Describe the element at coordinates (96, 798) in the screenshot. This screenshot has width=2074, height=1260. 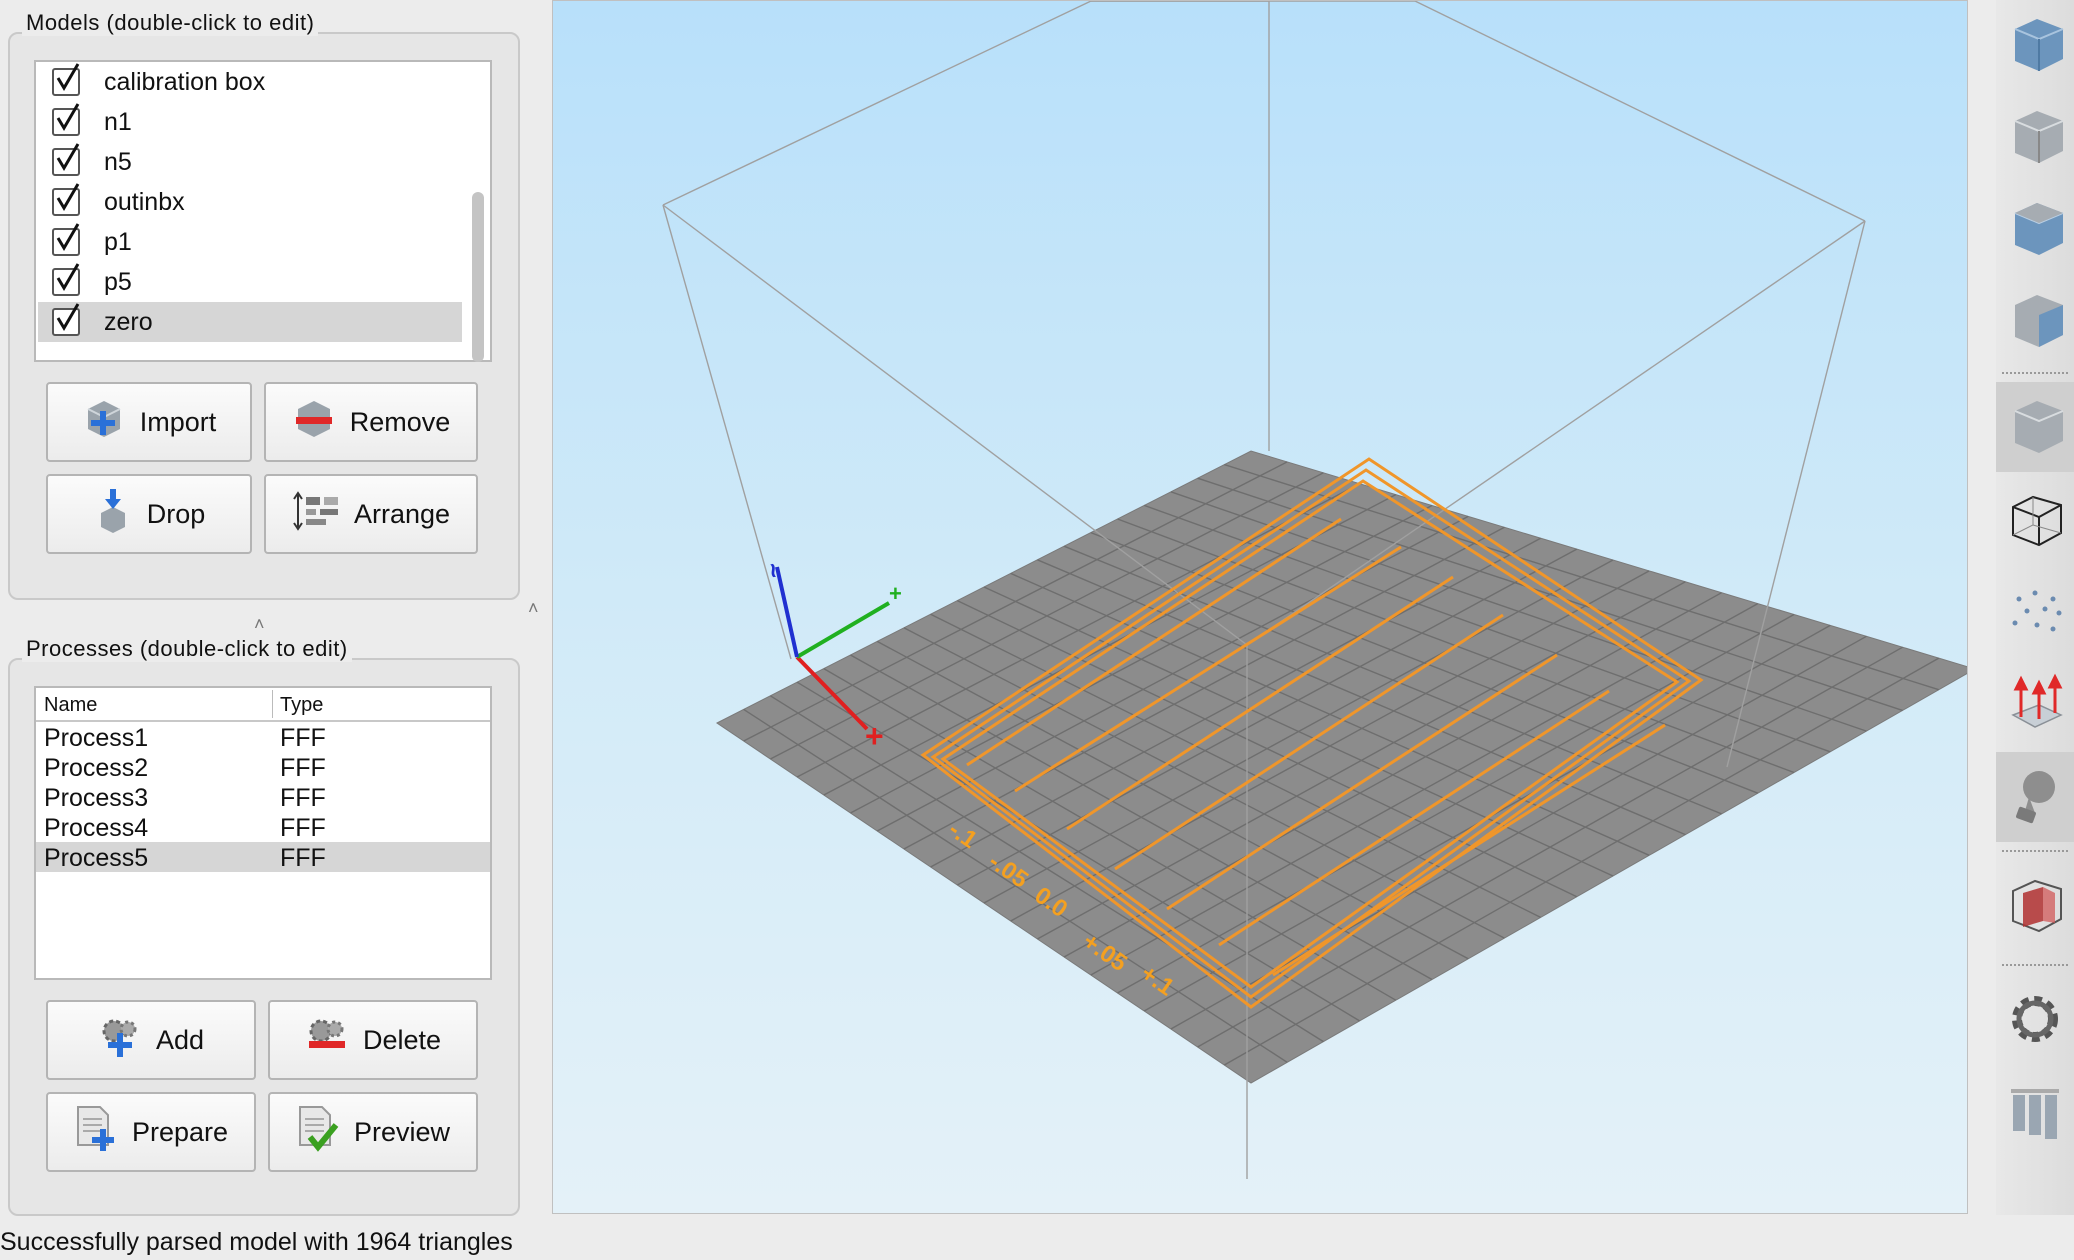
I see `process-name: Process3` at that location.